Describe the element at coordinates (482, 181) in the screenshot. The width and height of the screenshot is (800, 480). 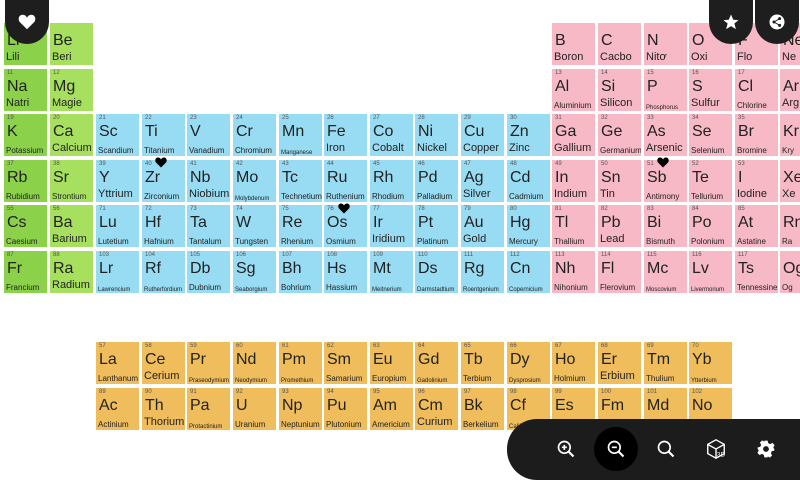
I see `element-cell-ag: 47 Ag Silver` at that location.